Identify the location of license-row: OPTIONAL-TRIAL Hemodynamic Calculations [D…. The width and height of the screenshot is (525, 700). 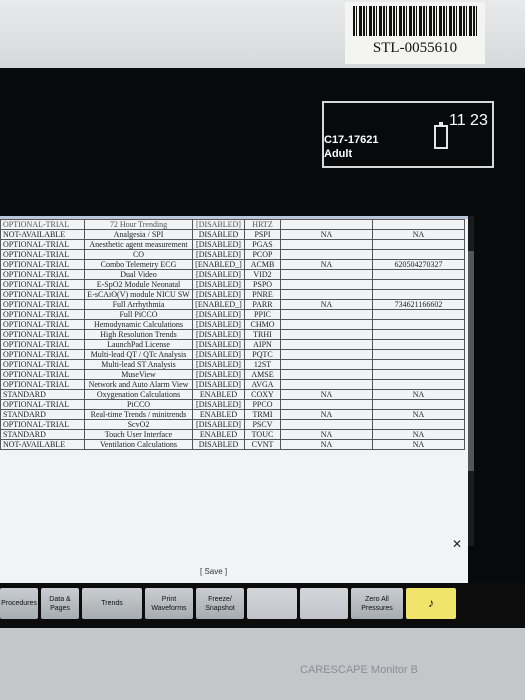
(232, 324).